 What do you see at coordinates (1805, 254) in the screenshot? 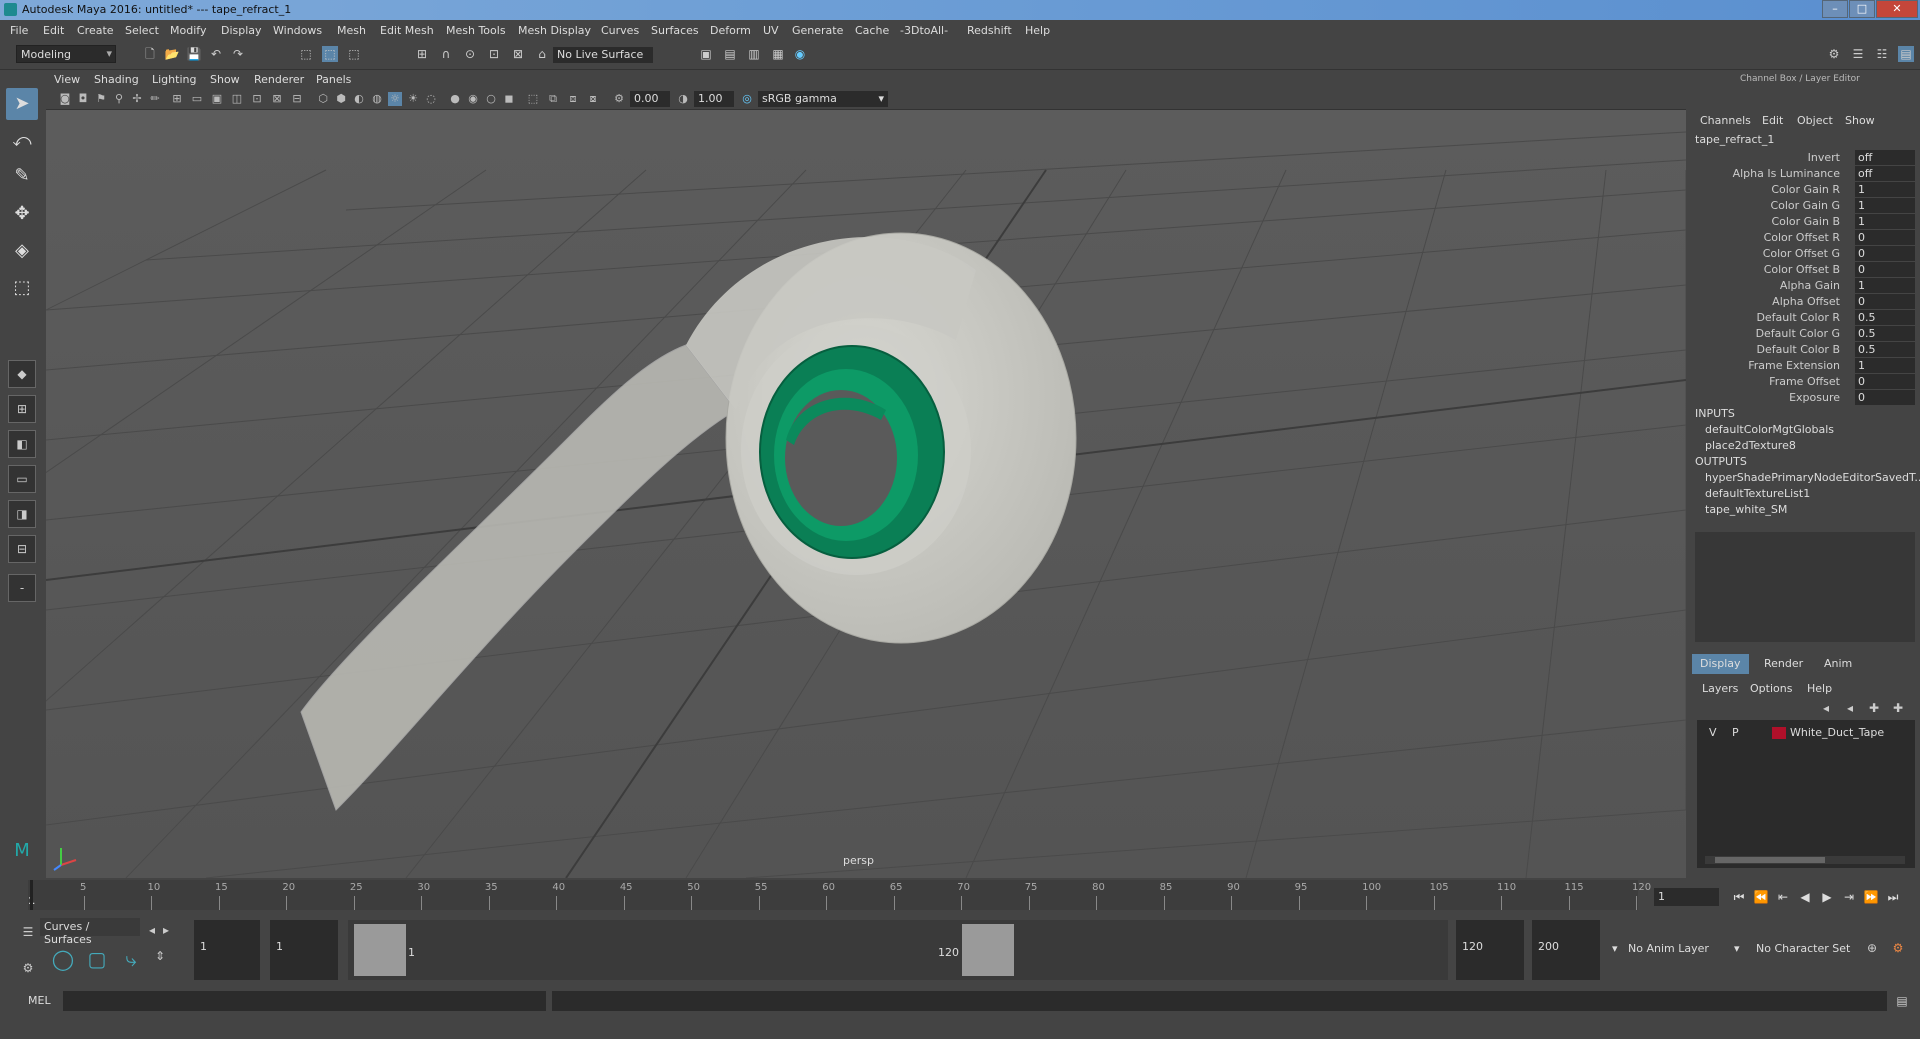
I see `attr-row: Color Offset G 0` at bounding box center [1805, 254].